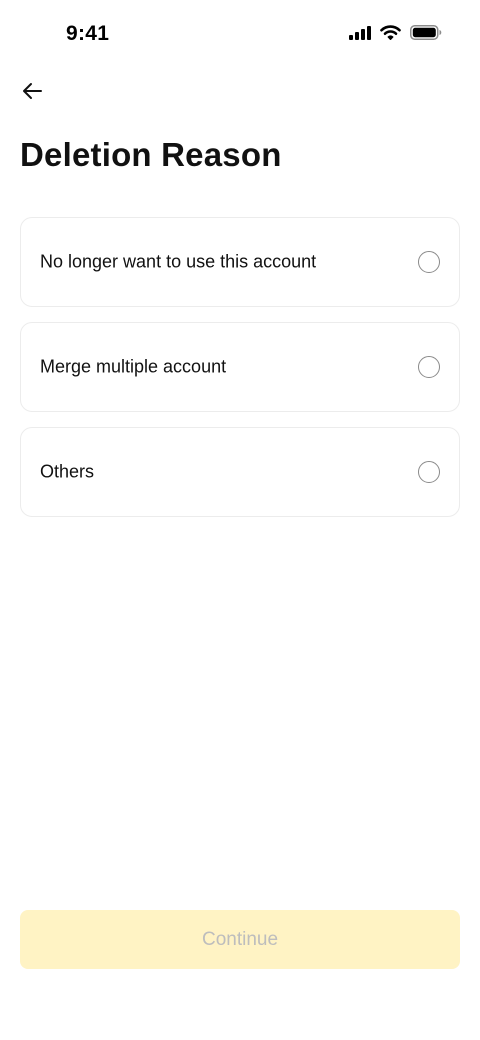 The width and height of the screenshot is (480, 1040). What do you see at coordinates (240, 939) in the screenshot?
I see `continue-button: Continue` at bounding box center [240, 939].